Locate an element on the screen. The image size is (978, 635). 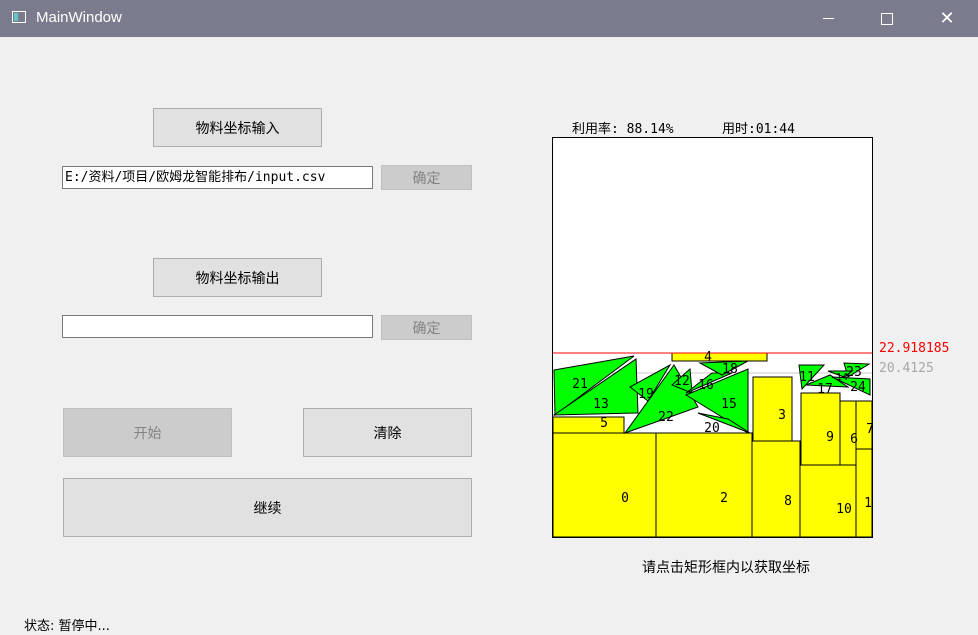
piece-label-16: 16 is located at coordinates (706, 385).